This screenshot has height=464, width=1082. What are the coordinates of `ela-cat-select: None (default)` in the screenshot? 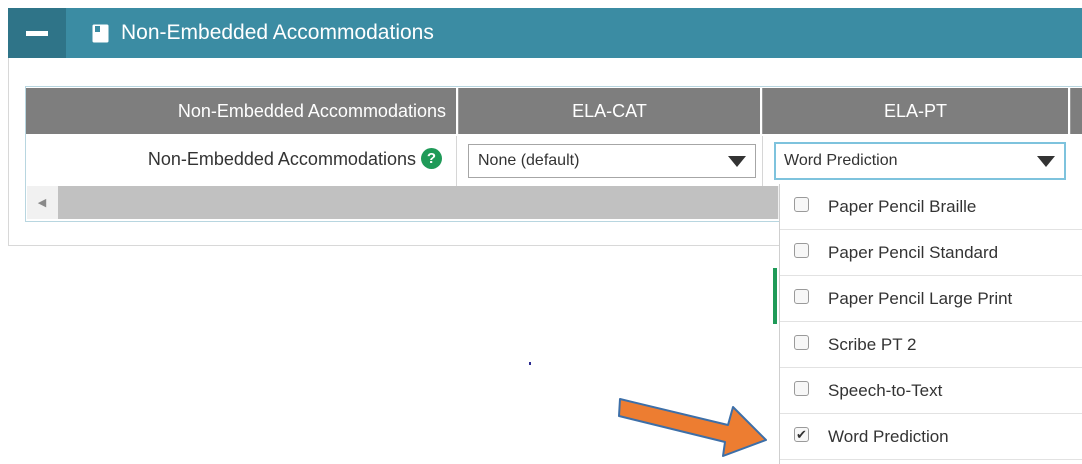 It's located at (612, 161).